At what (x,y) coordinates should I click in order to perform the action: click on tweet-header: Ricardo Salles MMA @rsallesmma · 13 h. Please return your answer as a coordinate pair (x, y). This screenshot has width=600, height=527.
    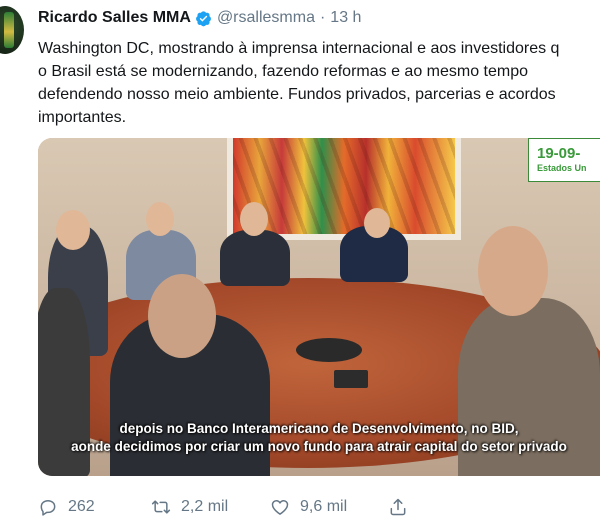
    Looking at the image, I should click on (199, 18).